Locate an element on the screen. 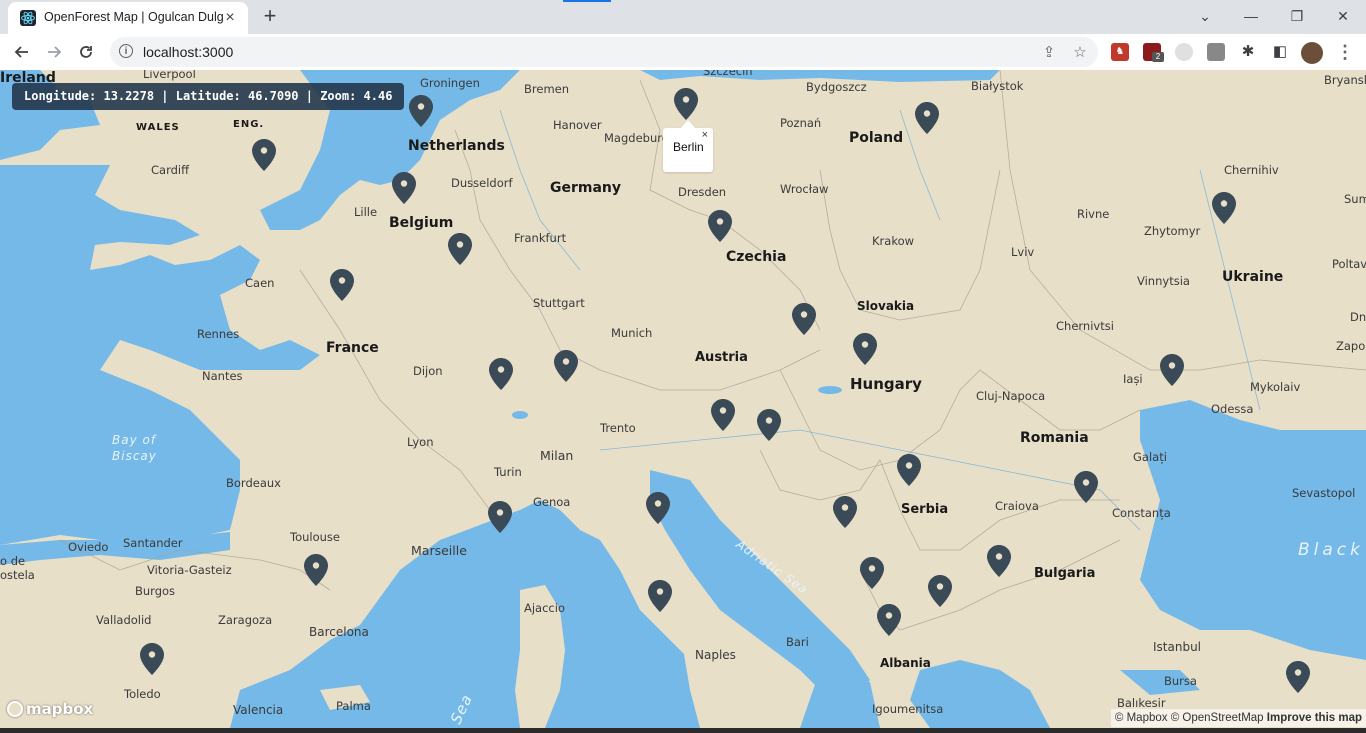  city-label: Iași is located at coordinates (1133, 379).